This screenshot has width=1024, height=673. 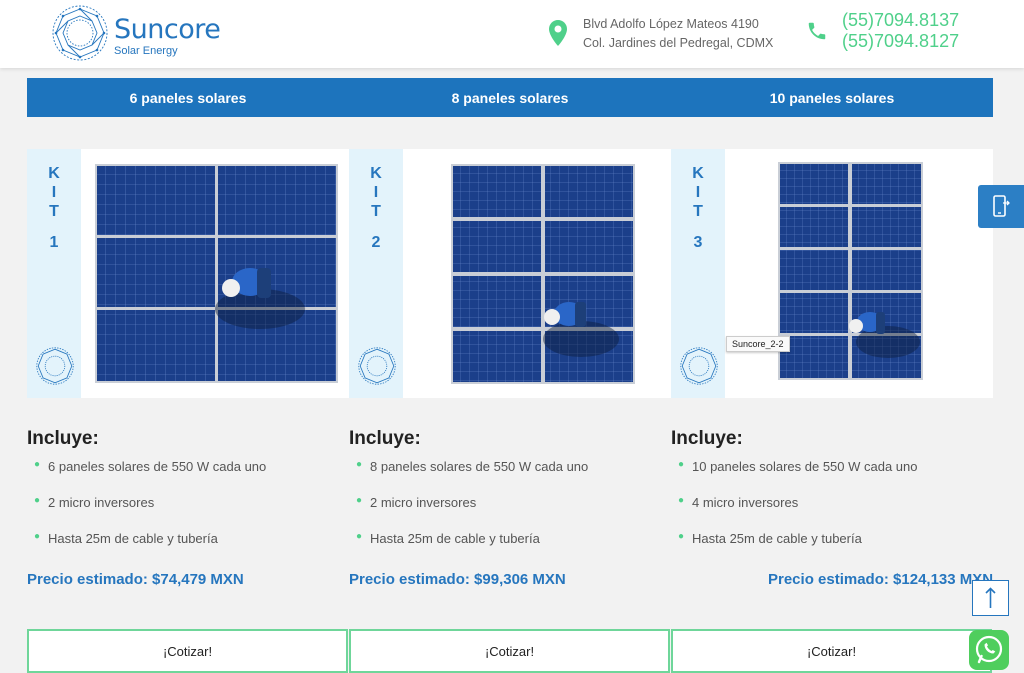 I want to click on scroll-to-top-button, so click(x=990, y=598).